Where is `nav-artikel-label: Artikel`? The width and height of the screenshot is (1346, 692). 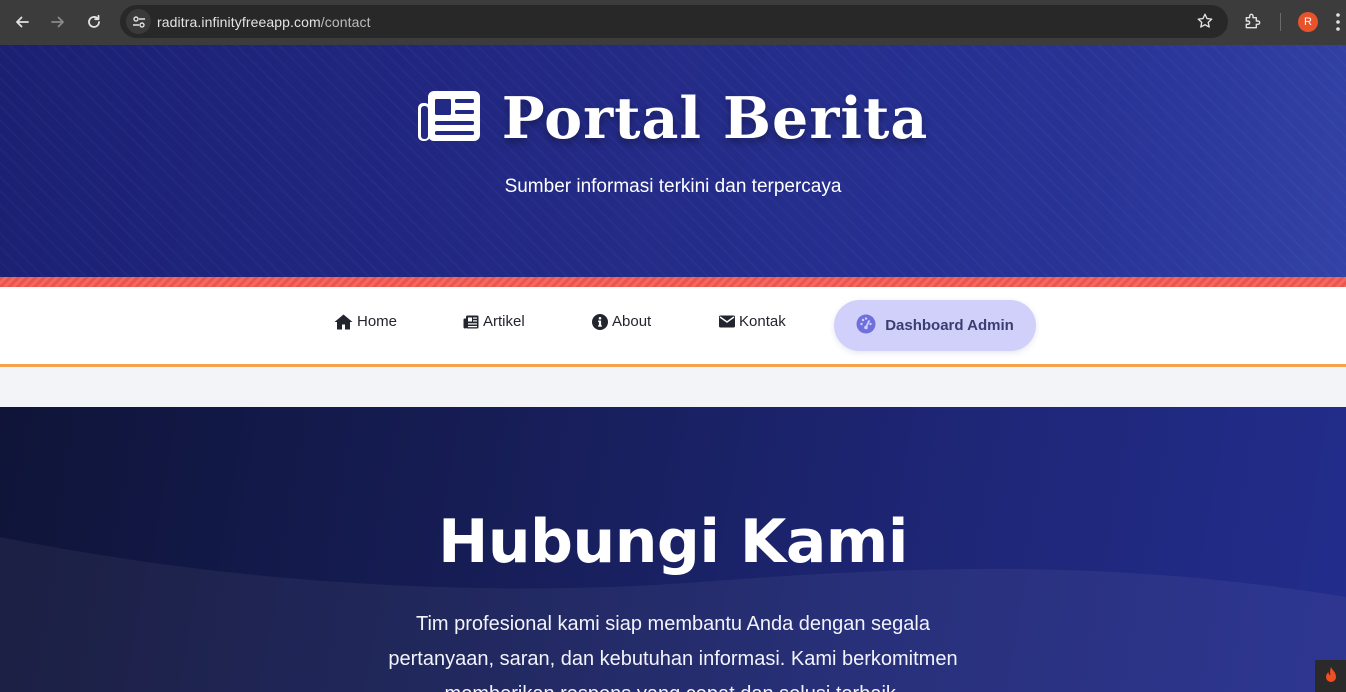 nav-artikel-label: Artikel is located at coordinates (504, 321).